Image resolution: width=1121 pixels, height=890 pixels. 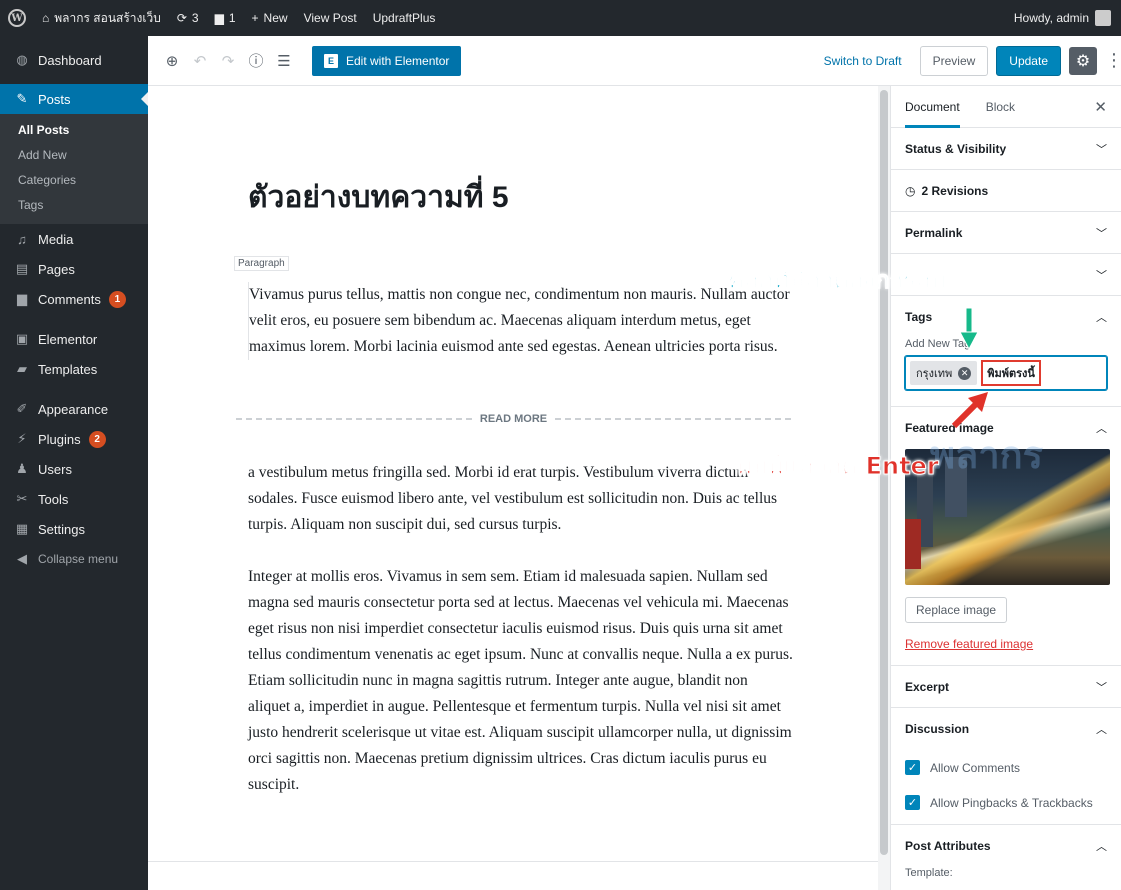 What do you see at coordinates (934, 232) in the screenshot?
I see `panel-title: Permalink` at bounding box center [934, 232].